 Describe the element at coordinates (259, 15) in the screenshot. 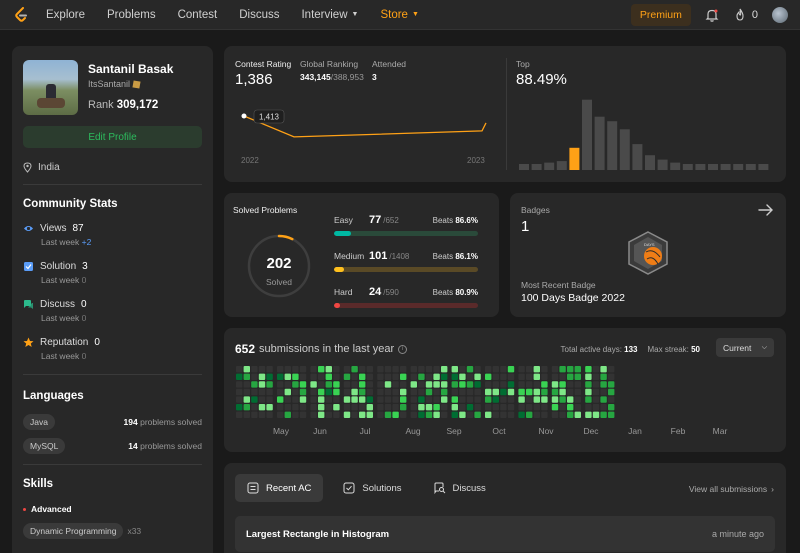

I see `nav-discuss: Discuss` at that location.